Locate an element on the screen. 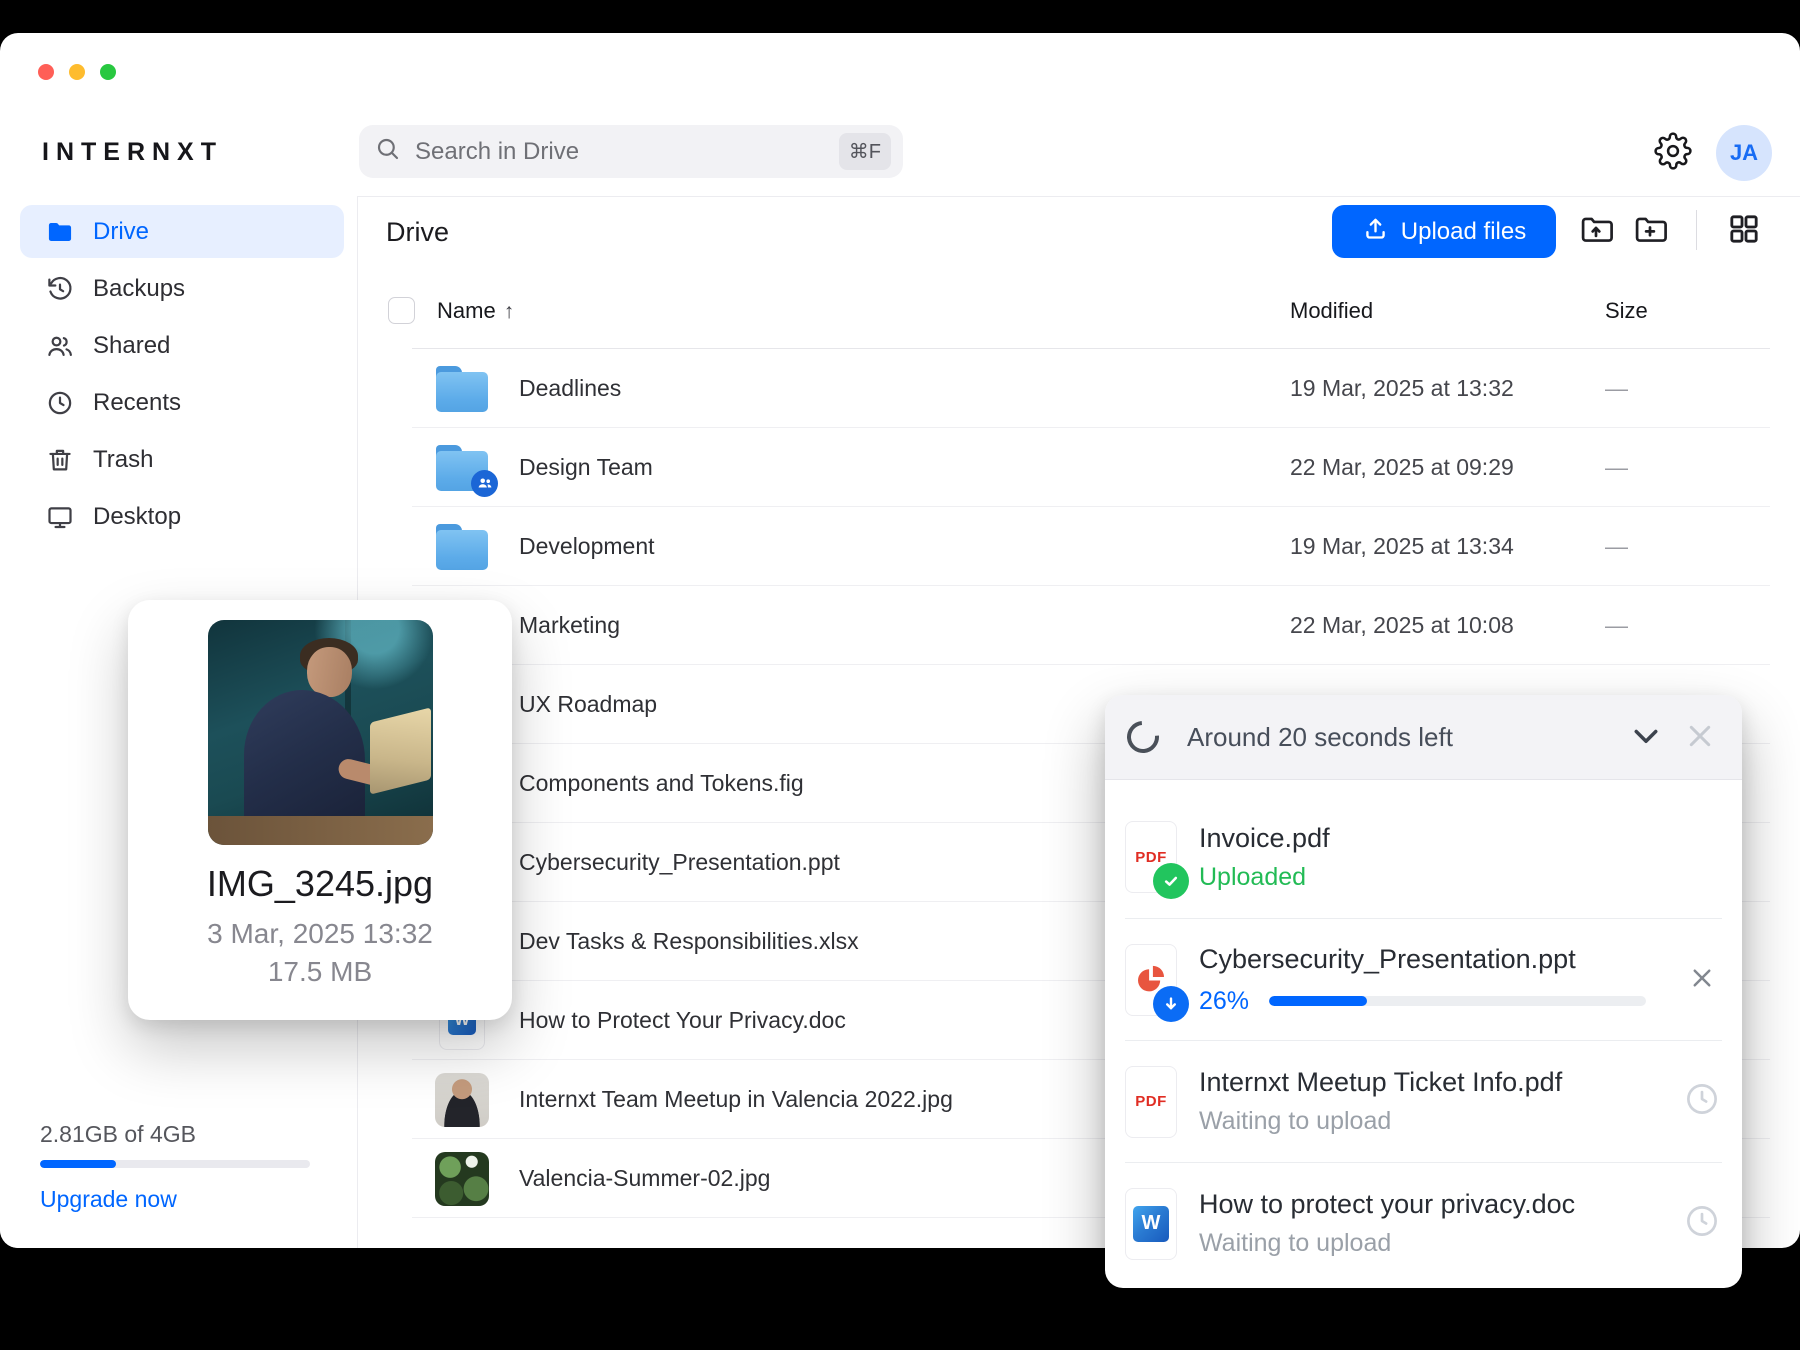 This screenshot has width=1800, height=1350. create-folder-button is located at coordinates (1650, 230).